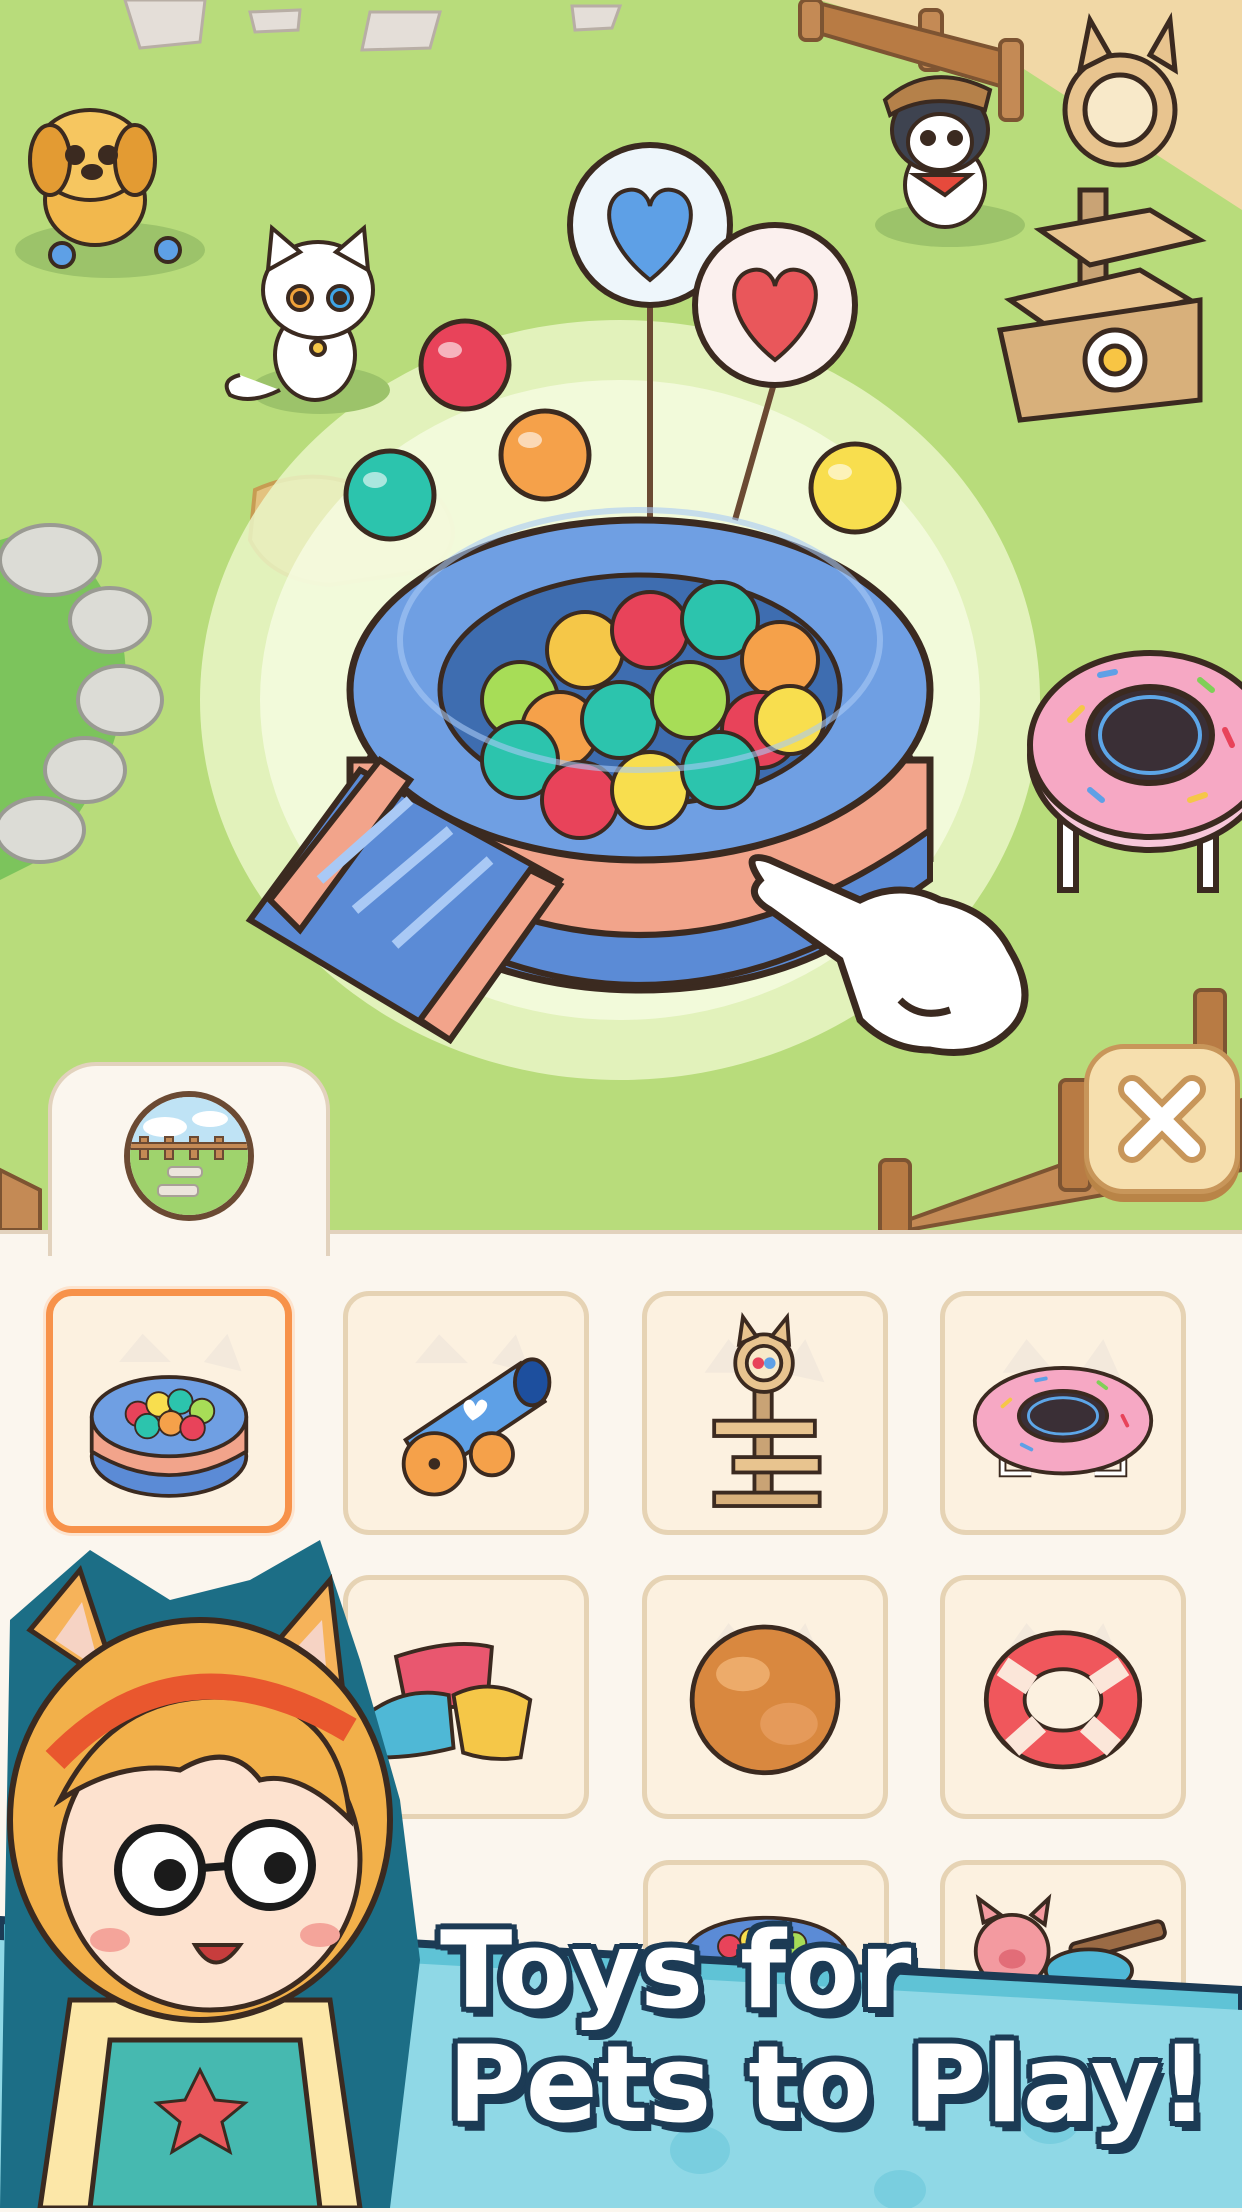 This screenshot has width=1242, height=2212. I want to click on close-button, so click(1162, 1119).